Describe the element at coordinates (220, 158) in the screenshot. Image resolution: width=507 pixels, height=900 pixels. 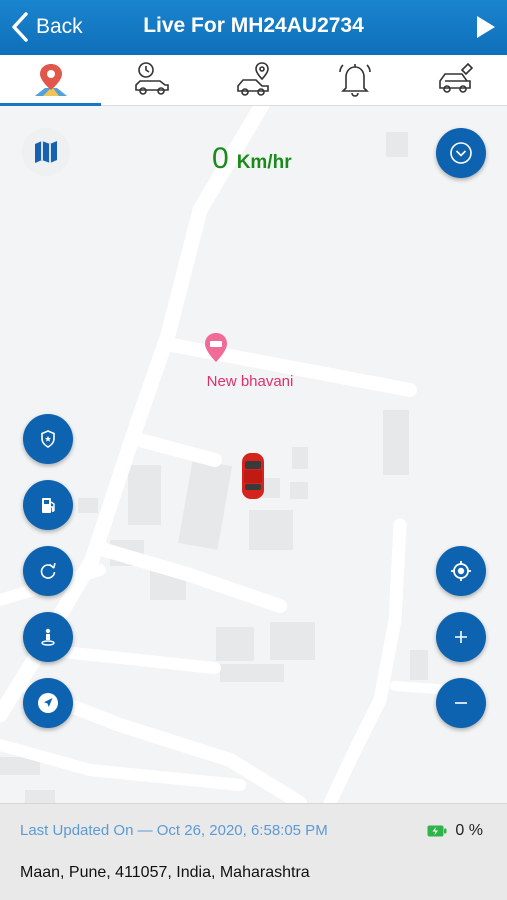
I see `speed-value: 0` at that location.